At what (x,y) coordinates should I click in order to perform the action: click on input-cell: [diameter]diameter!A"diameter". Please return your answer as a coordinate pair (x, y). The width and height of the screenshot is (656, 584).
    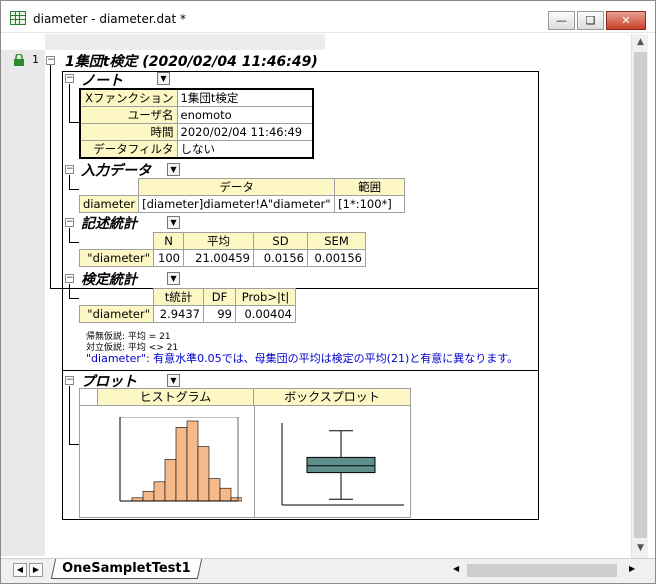
    Looking at the image, I should click on (237, 204).